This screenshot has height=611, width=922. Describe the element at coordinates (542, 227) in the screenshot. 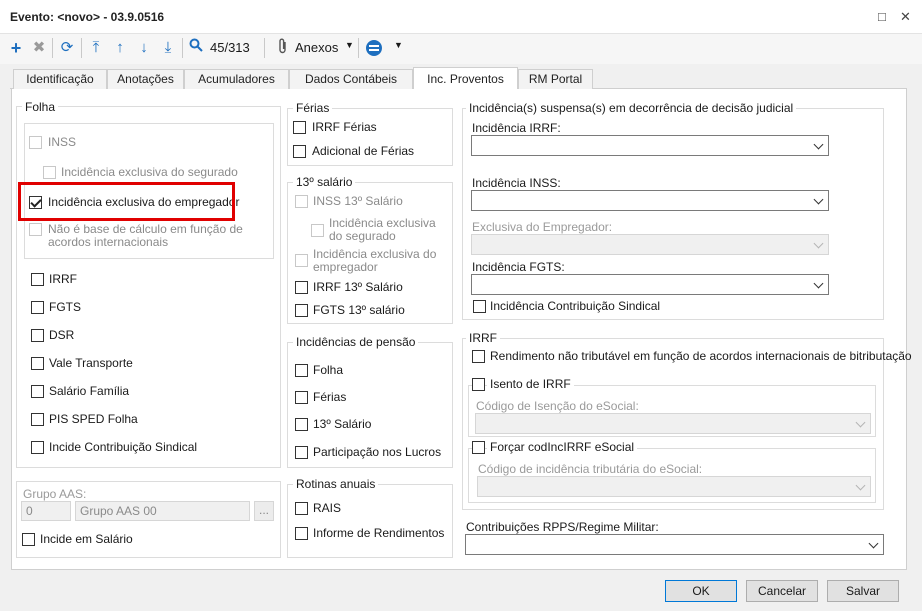

I see `exclusiva-empregador-label: Exclusiva do Empregador:` at that location.